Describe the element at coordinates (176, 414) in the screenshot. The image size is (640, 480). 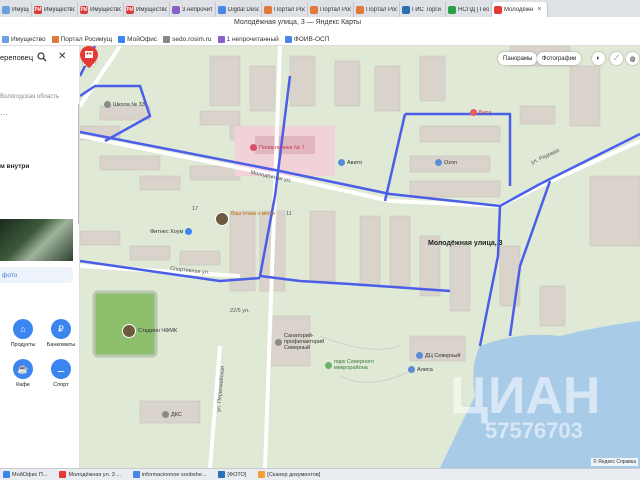
I see `poi-label: ДКС` at that location.